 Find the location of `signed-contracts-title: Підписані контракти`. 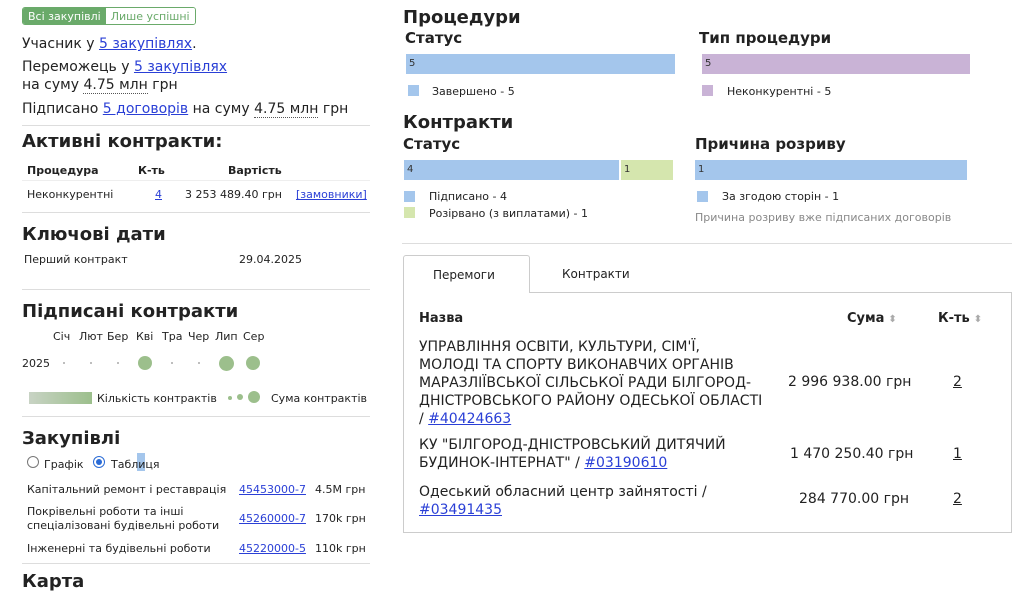

signed-contracts-title: Підписані контракти is located at coordinates (130, 311).